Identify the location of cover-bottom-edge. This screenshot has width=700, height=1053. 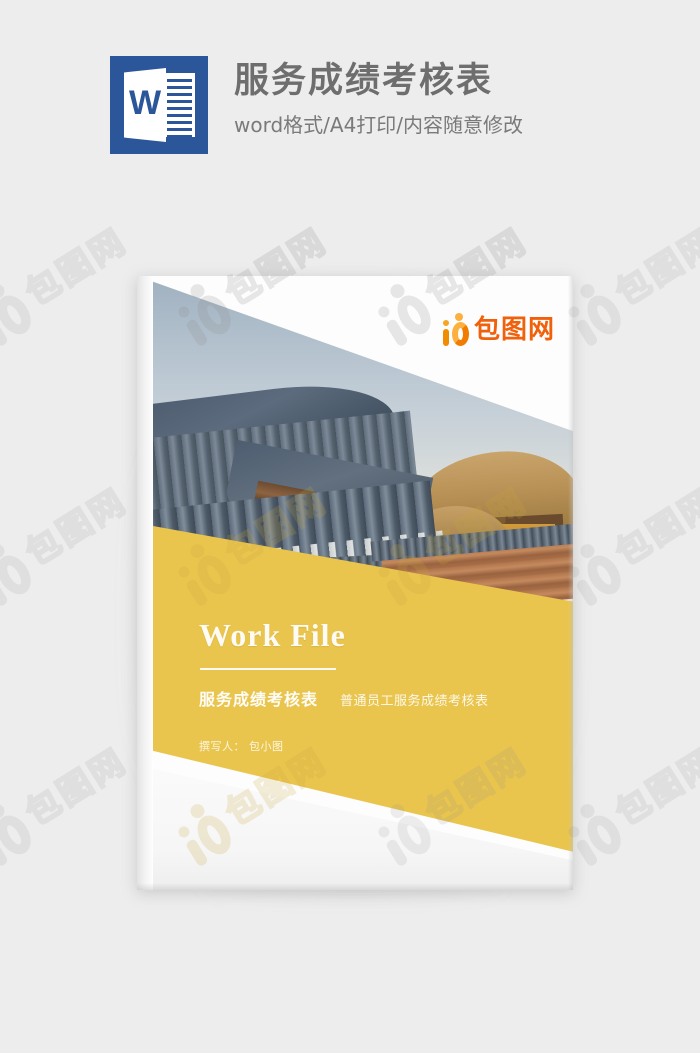
(355, 886).